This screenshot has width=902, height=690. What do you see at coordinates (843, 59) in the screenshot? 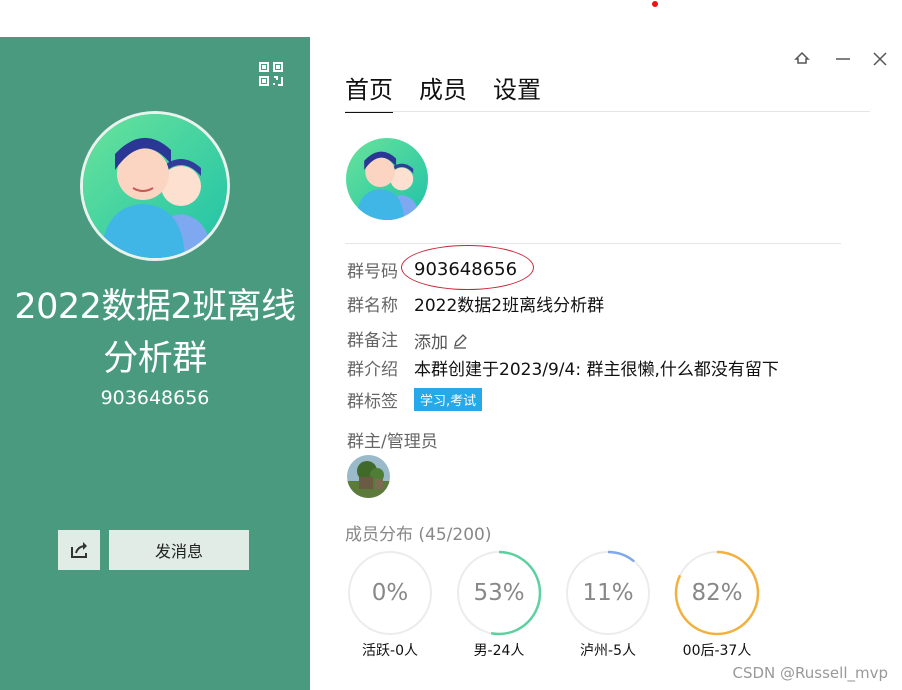
I see `minimize-icon` at bounding box center [843, 59].